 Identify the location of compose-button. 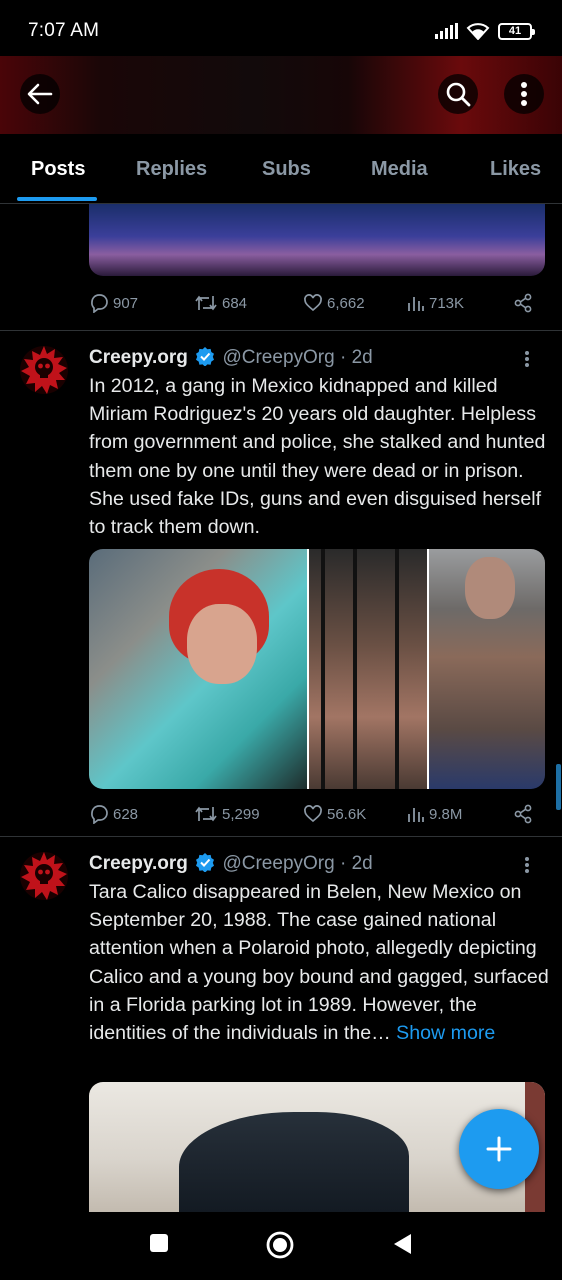
(499, 1149).